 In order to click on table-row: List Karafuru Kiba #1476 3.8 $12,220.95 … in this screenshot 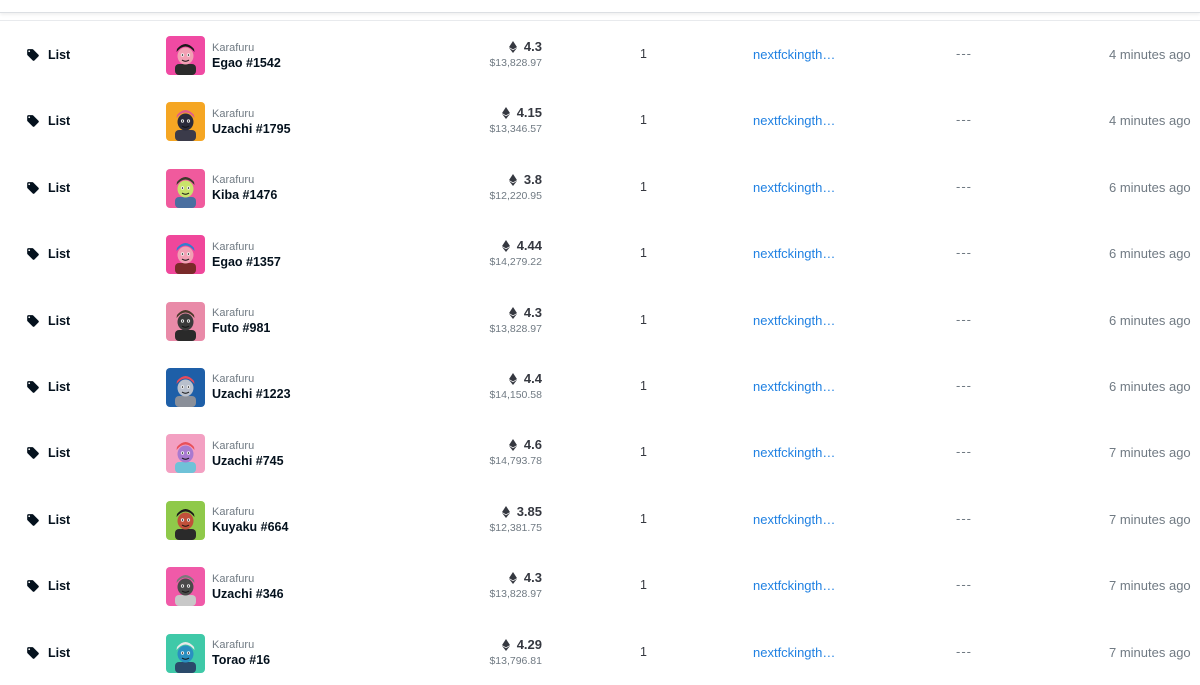, I will do `click(600, 187)`.